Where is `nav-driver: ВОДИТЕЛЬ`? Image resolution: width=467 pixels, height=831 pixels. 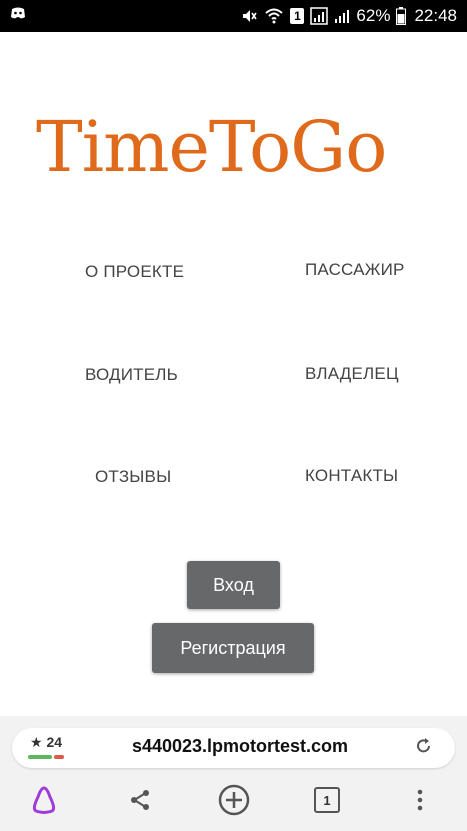
nav-driver: ВОДИТЕЛЬ is located at coordinates (131, 375).